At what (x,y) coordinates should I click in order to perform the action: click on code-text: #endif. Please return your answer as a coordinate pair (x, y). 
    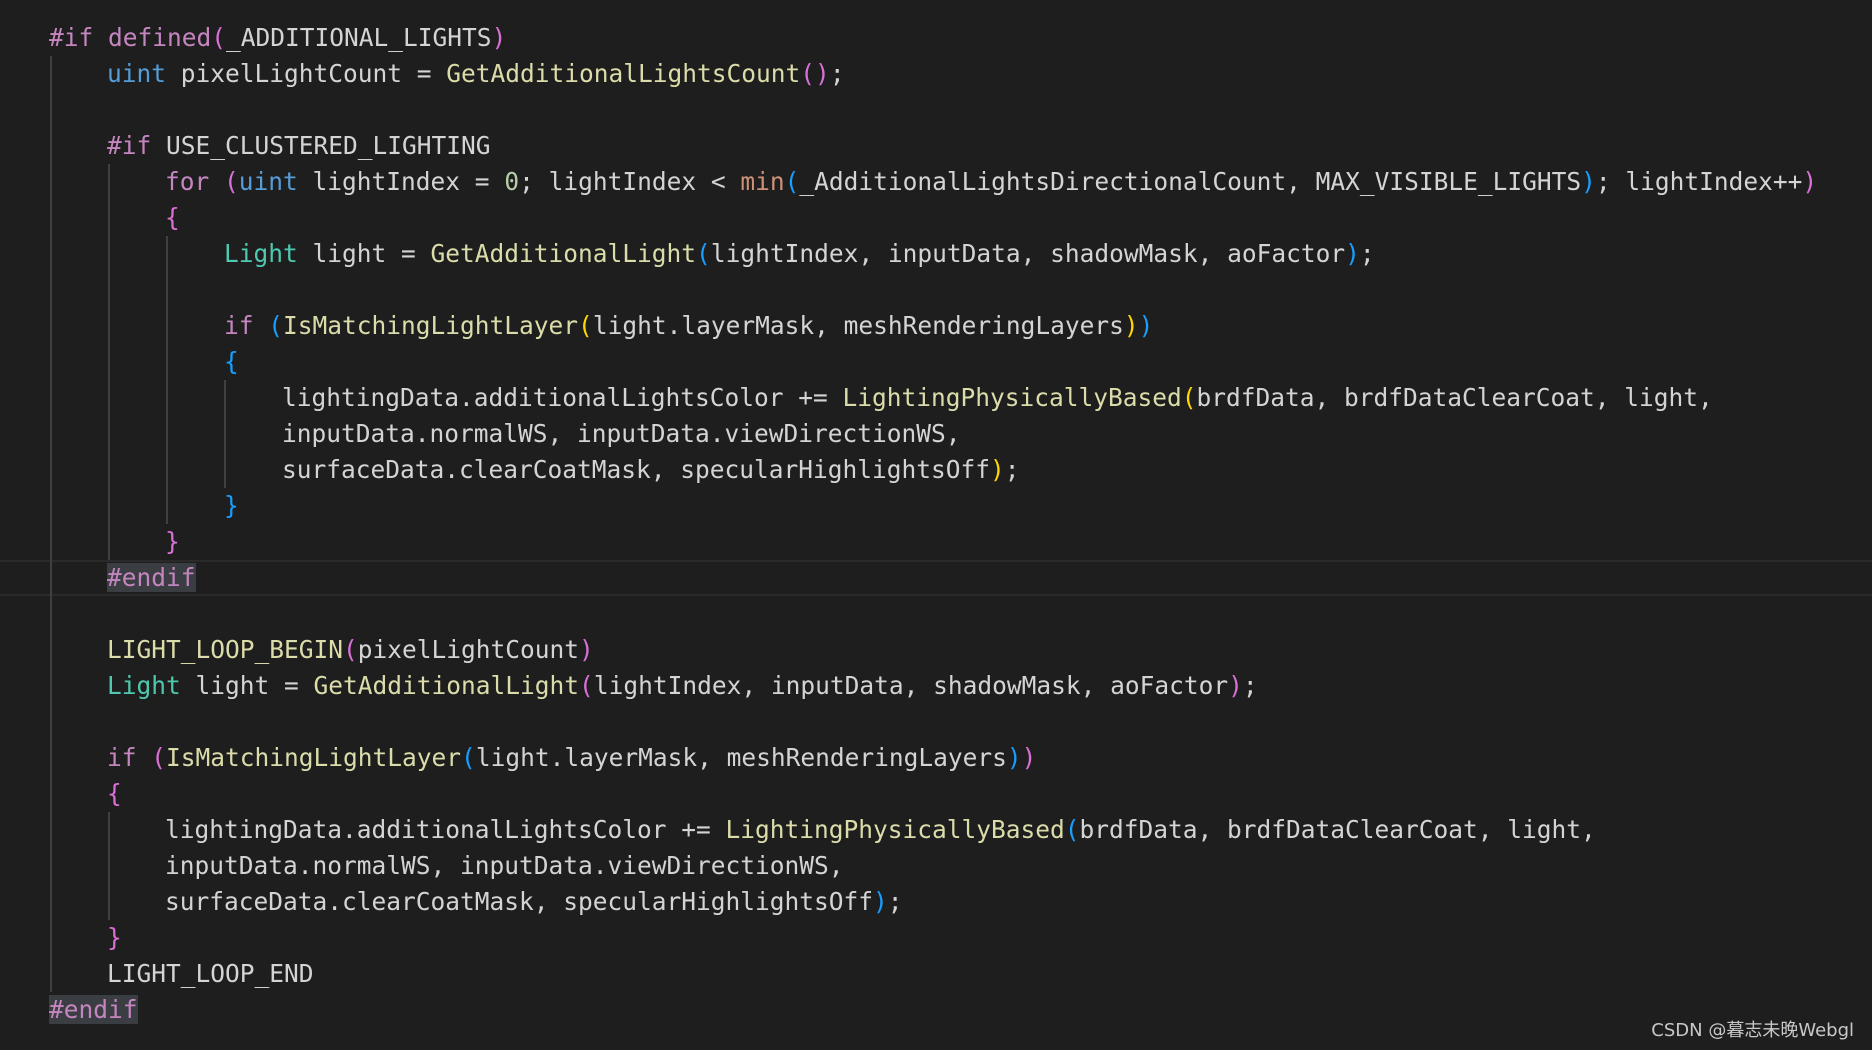
    Looking at the image, I should click on (93, 1010).